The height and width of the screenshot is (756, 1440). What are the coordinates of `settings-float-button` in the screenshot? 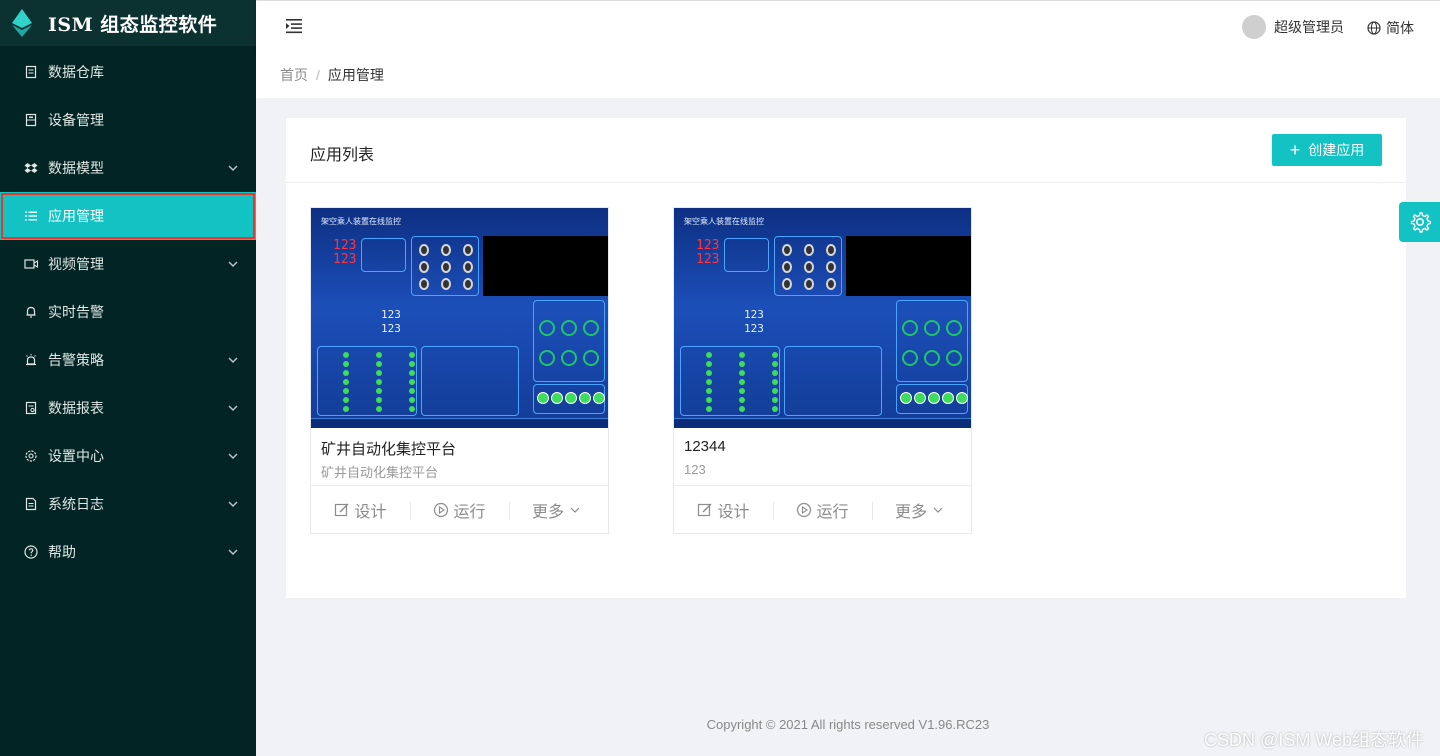 It's located at (1419, 222).